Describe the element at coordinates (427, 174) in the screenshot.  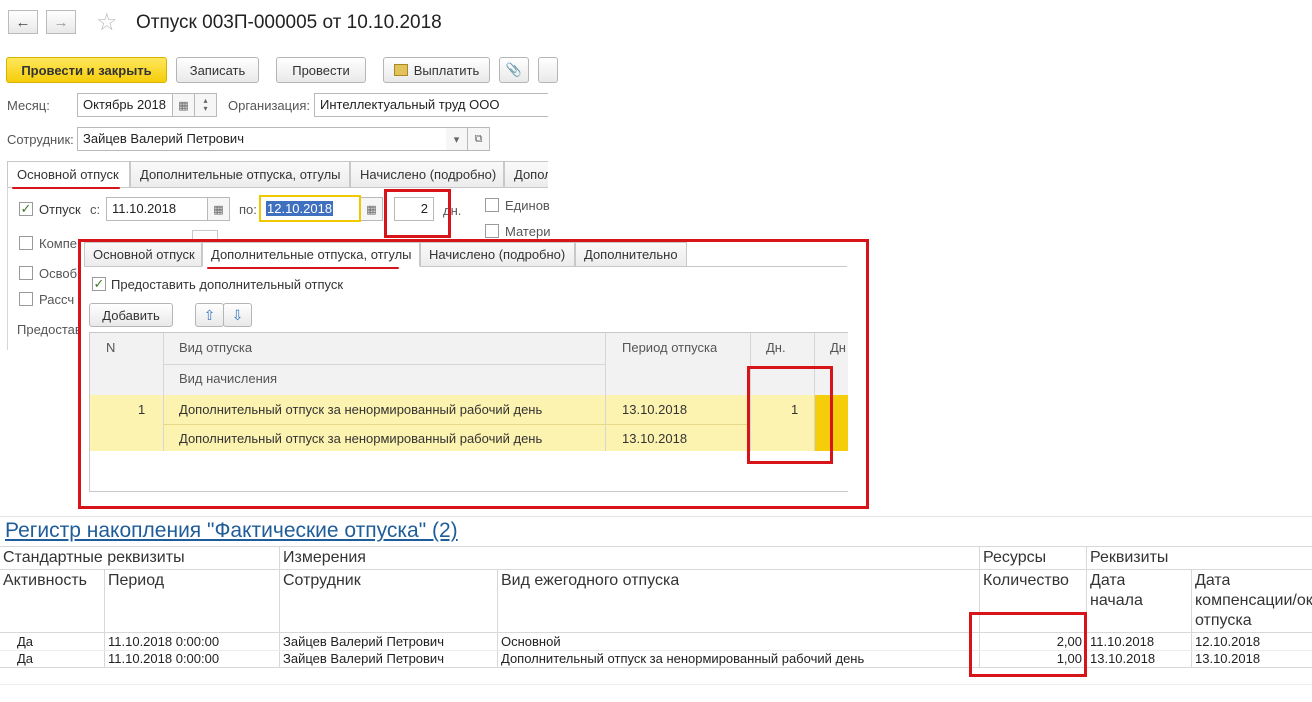
I see `tab-accrued: Начислено (подробно)` at that location.